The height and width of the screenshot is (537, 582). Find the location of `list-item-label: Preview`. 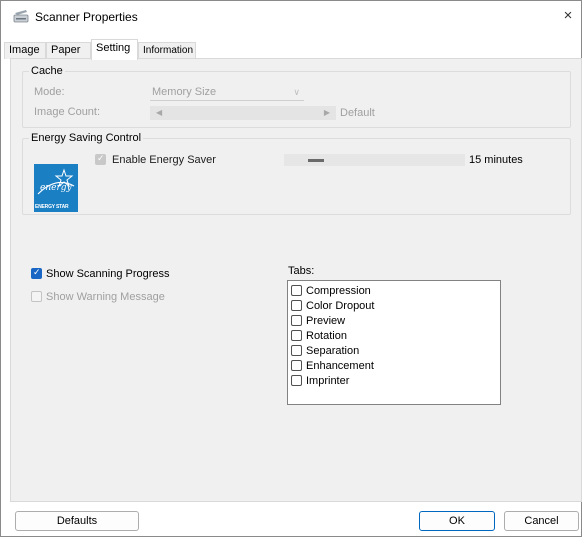

list-item-label: Preview is located at coordinates (326, 321).